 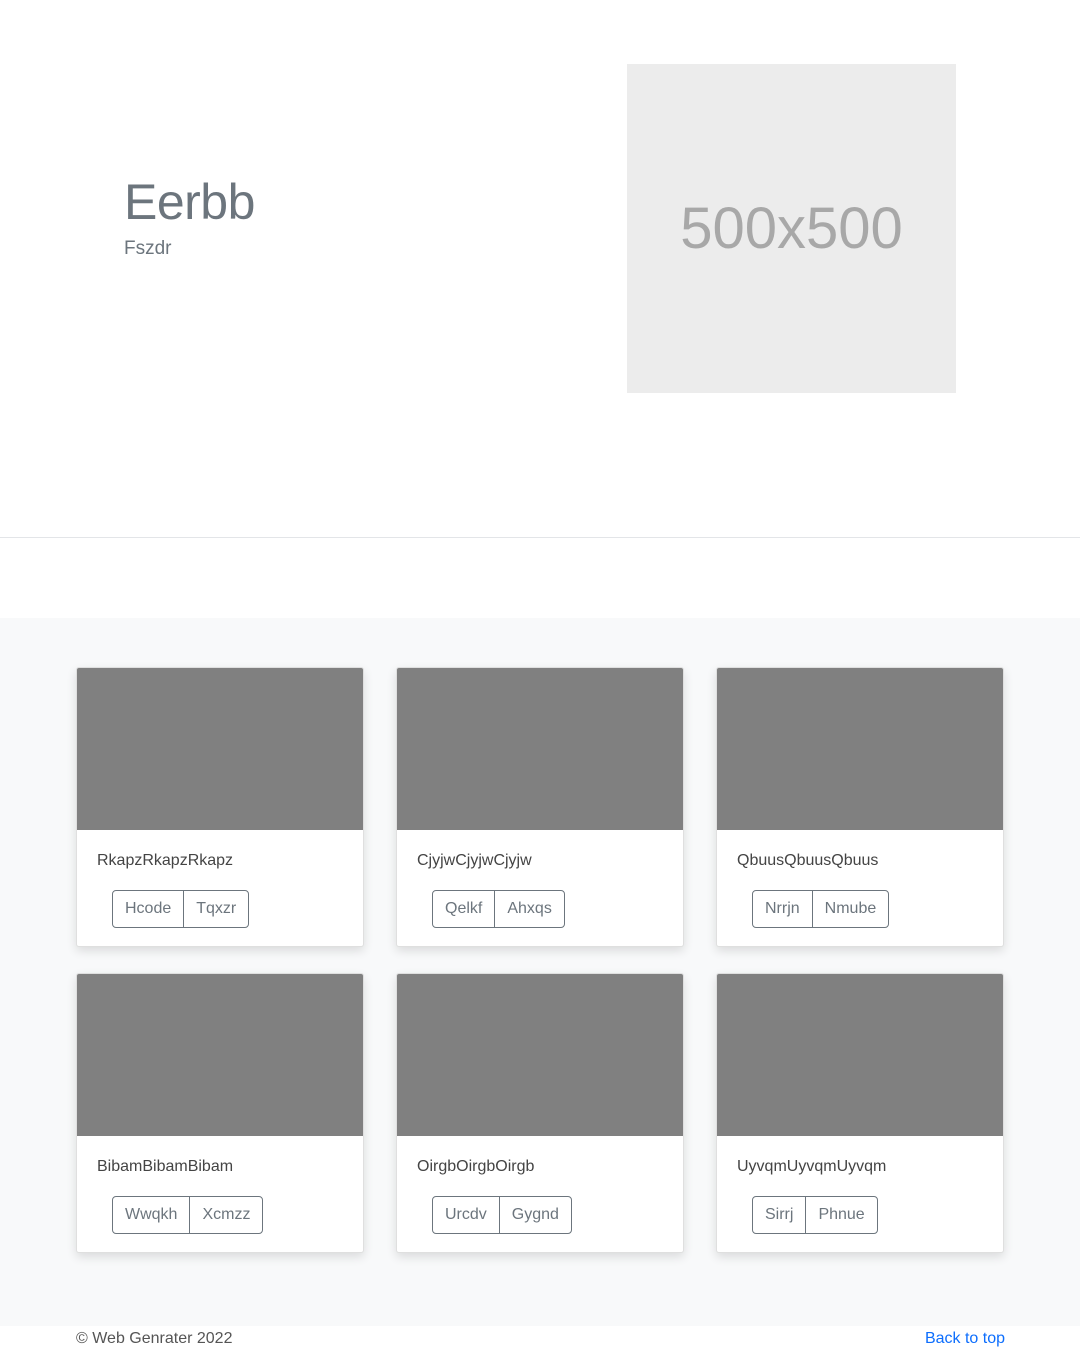 What do you see at coordinates (476, 1166) in the screenshot?
I see `card-text: OirgbOirgbOirgb` at bounding box center [476, 1166].